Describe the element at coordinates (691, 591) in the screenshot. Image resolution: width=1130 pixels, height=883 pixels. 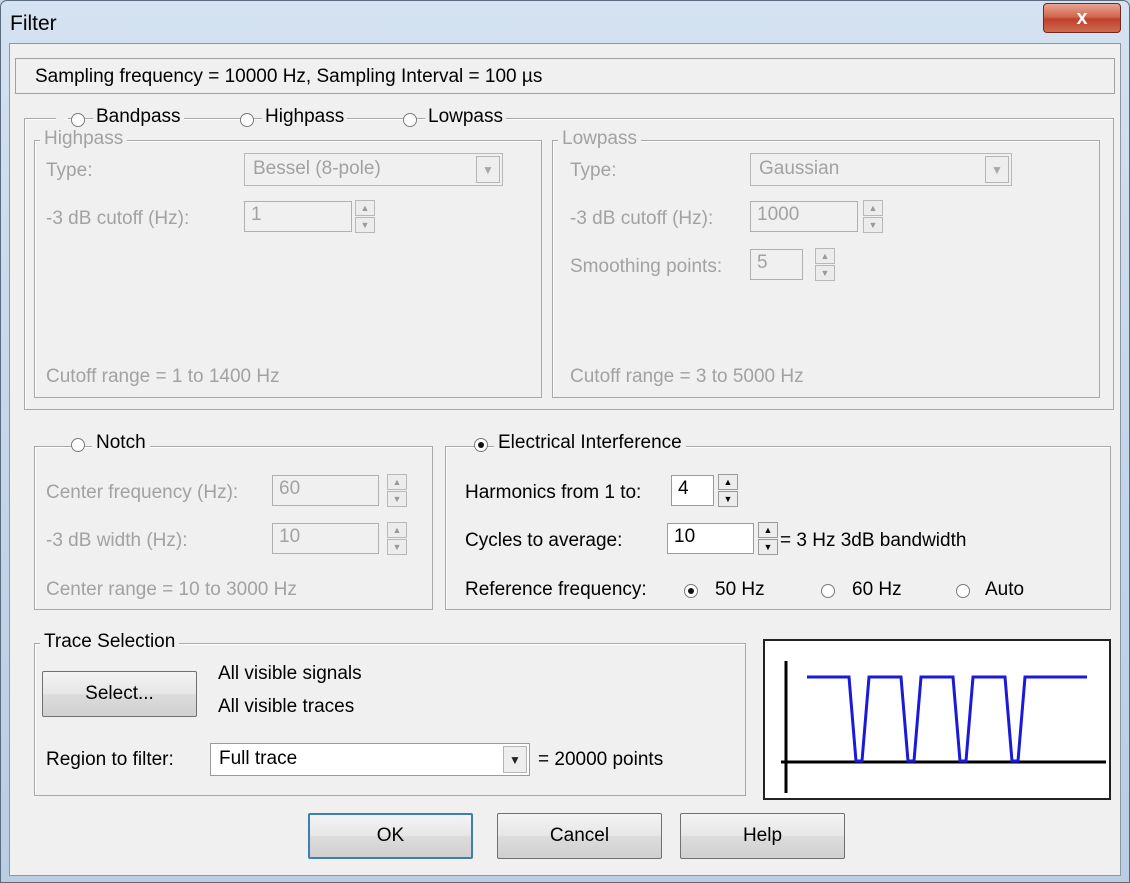
I see `ref-50hz-radio` at that location.